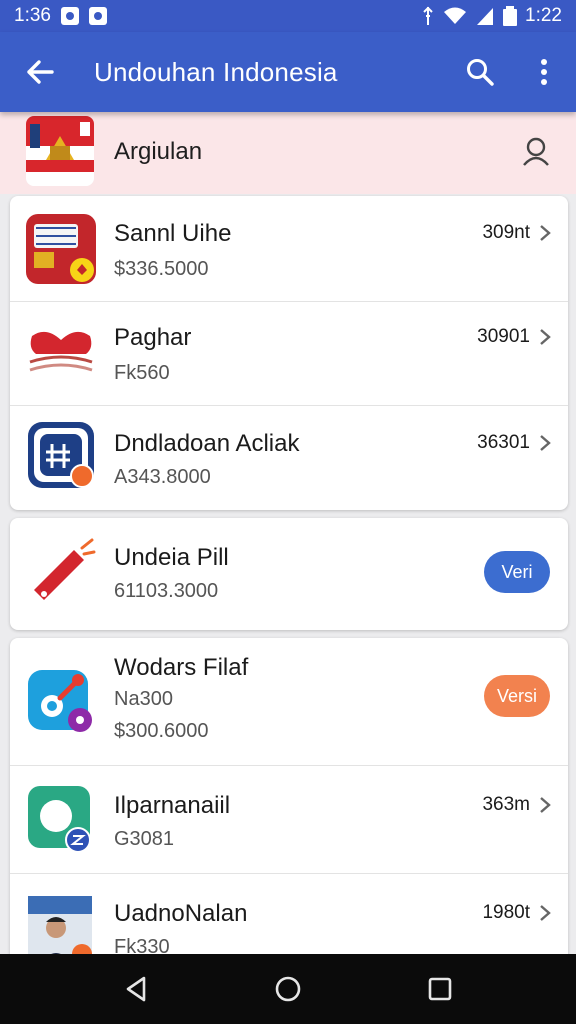  I want to click on veri-button: Veri, so click(517, 572).